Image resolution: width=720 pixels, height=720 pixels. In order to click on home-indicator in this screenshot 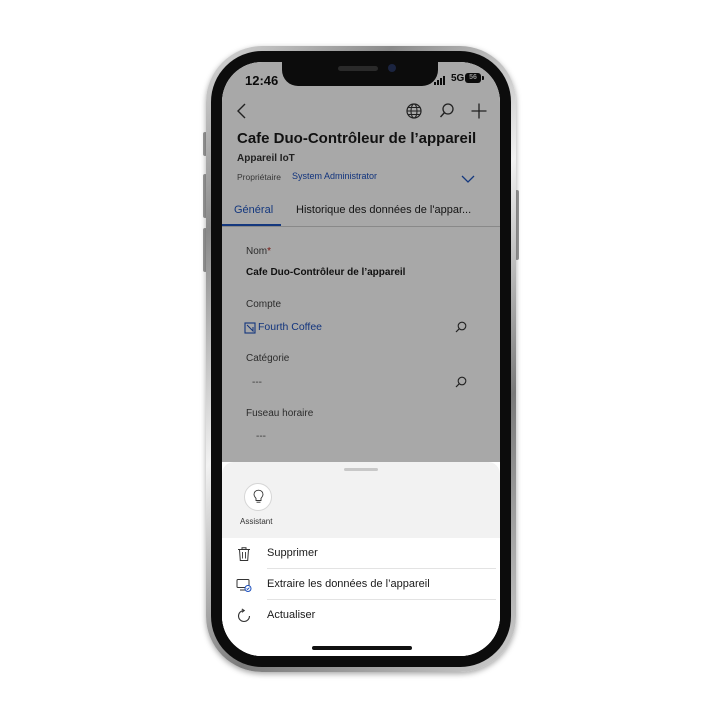, I will do `click(362, 648)`.